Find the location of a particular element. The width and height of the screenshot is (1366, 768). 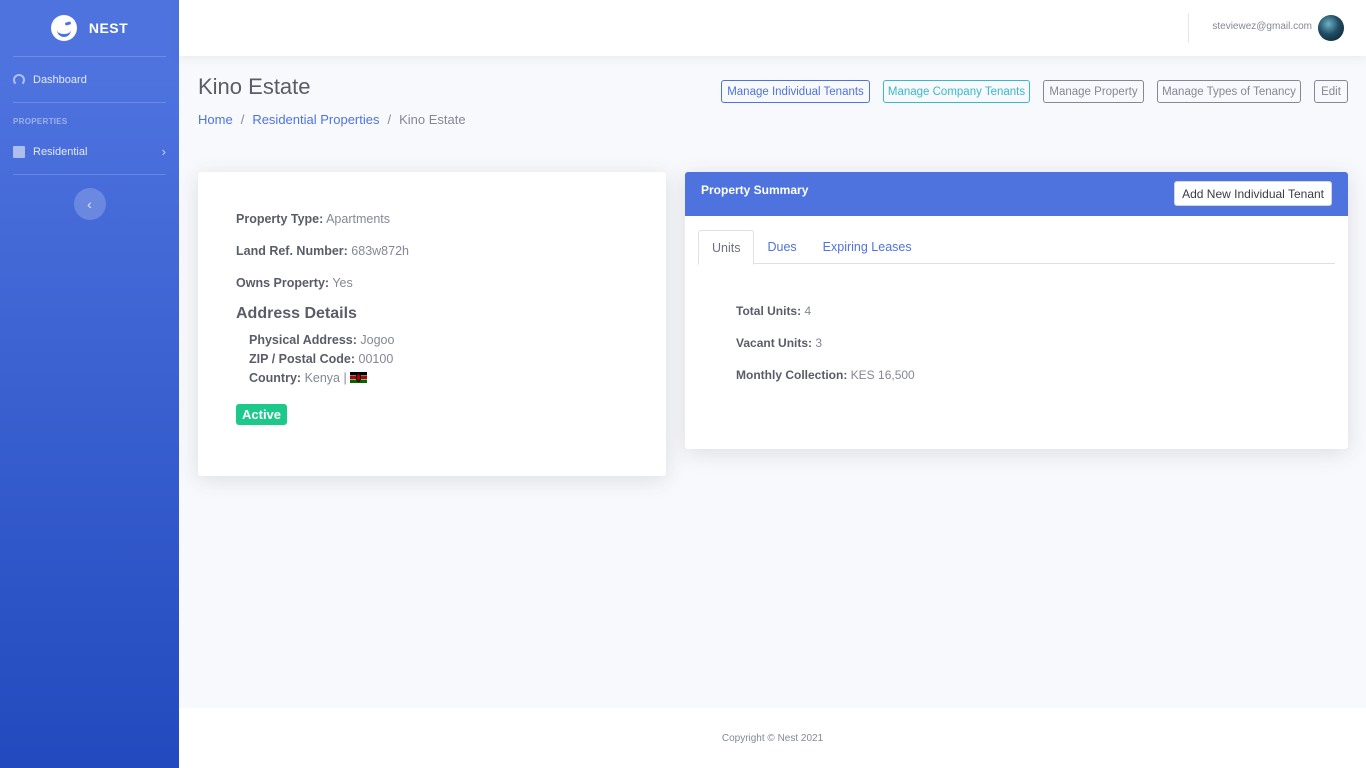

sidebar-heading: PROPERTIES is located at coordinates (40, 121).